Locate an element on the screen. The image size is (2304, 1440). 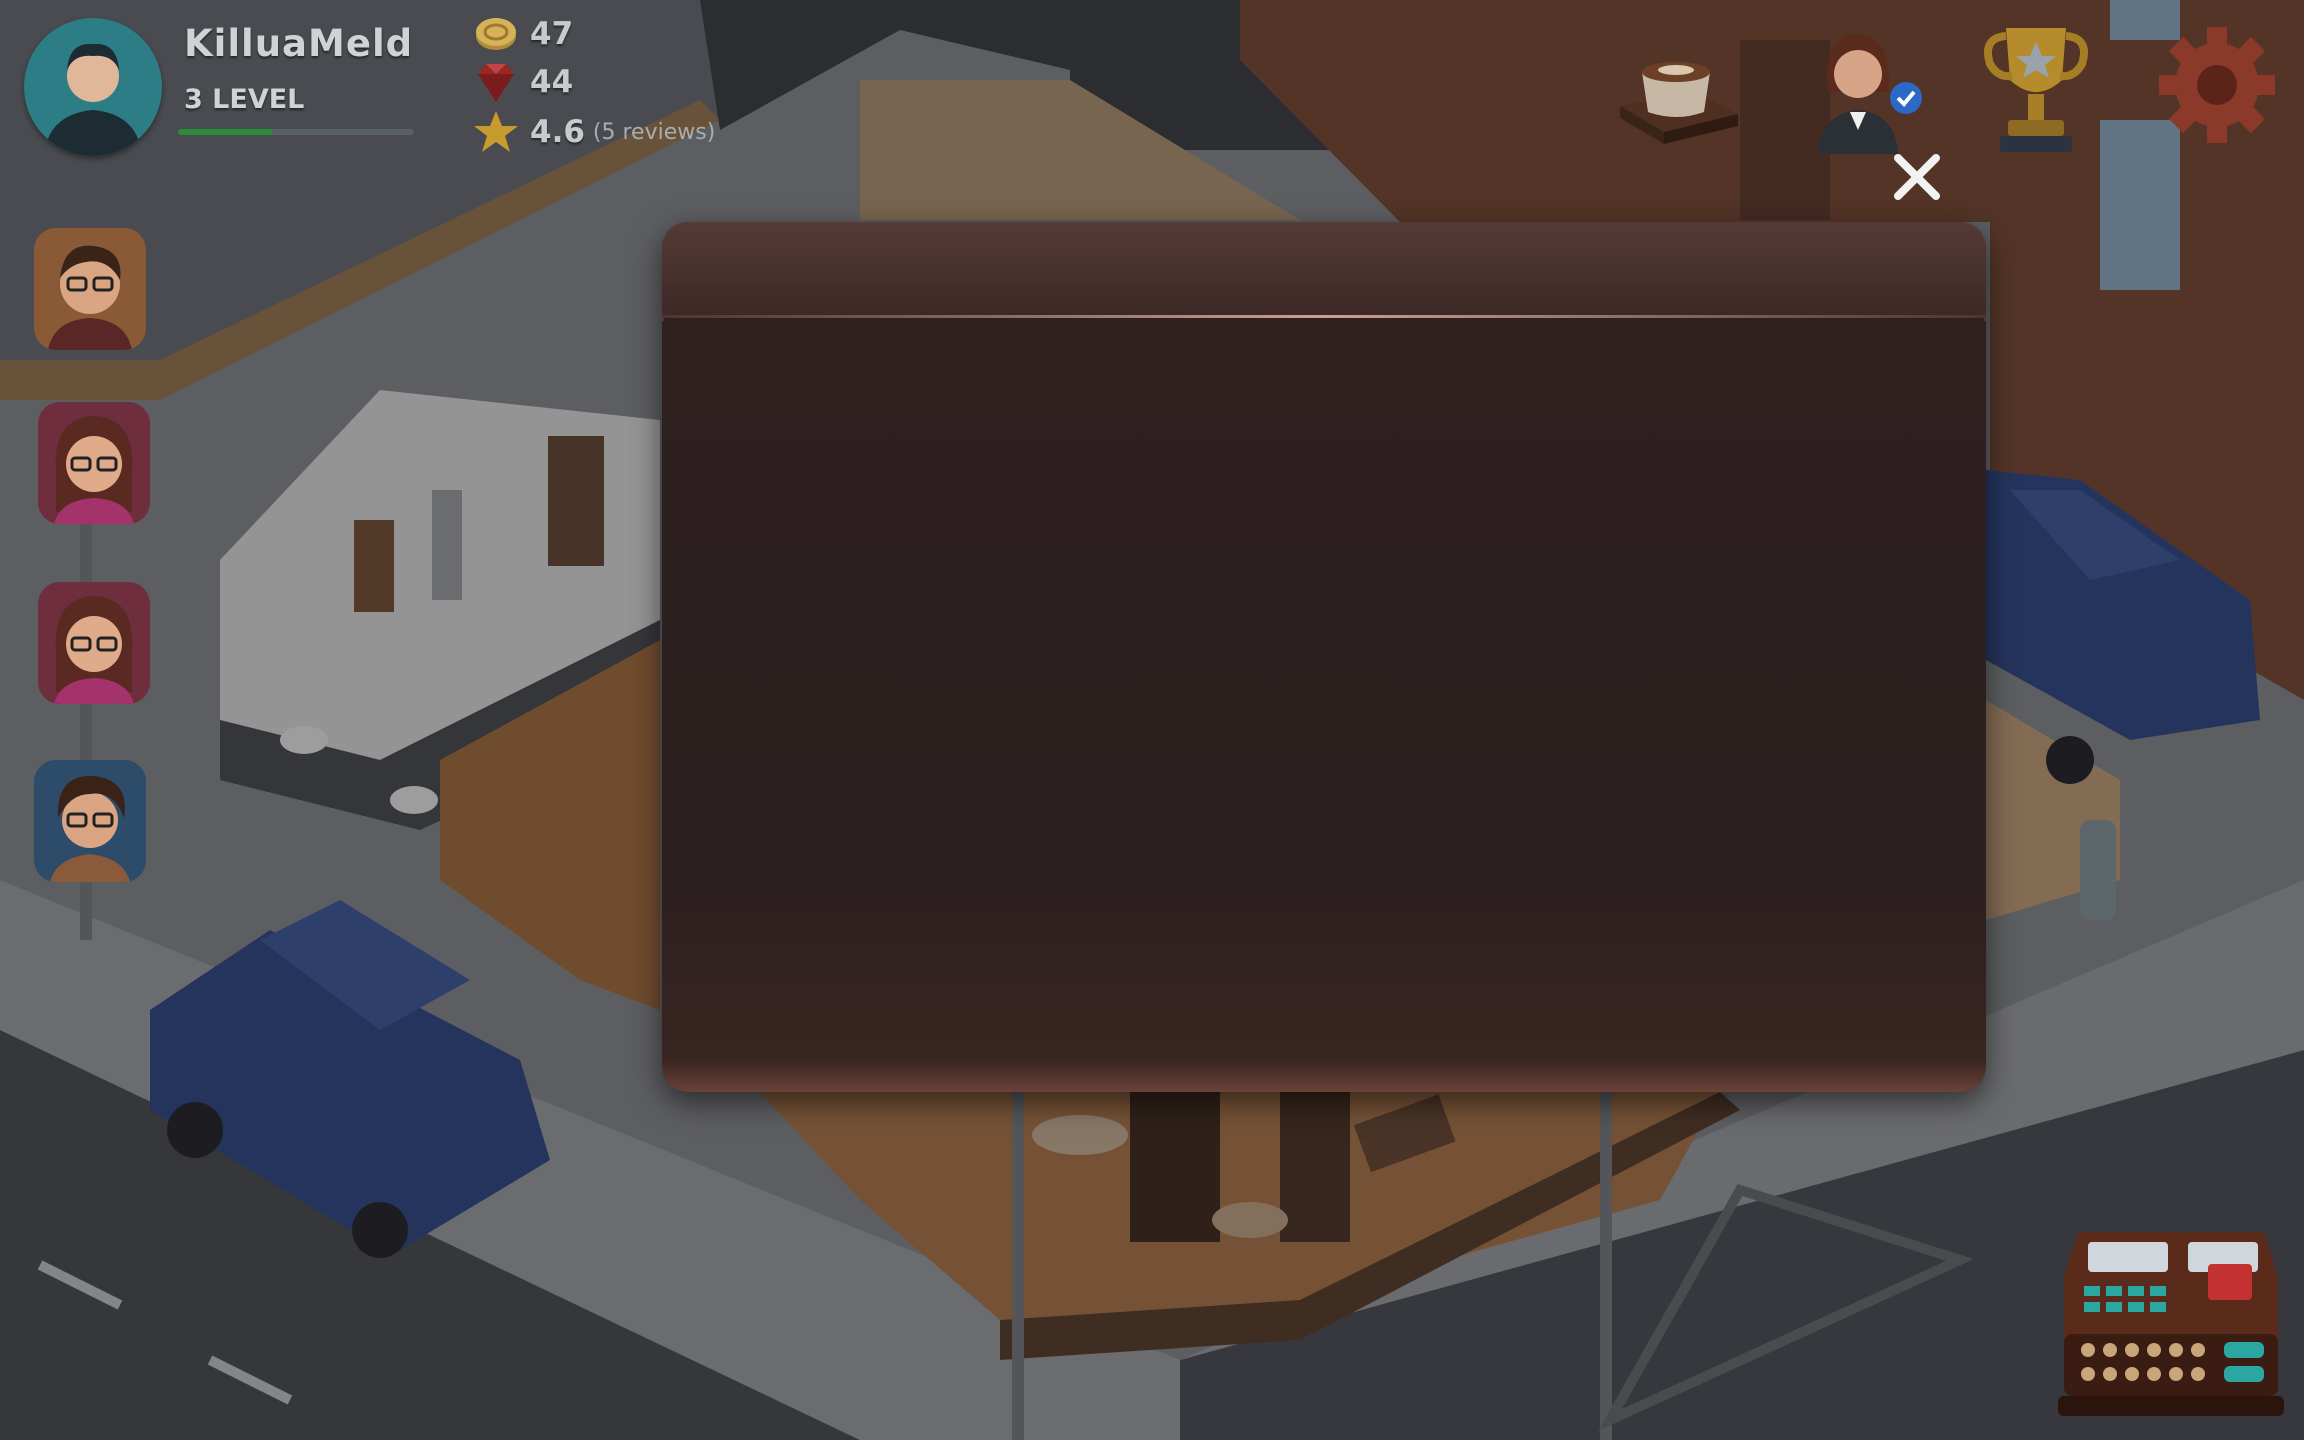
achievements-button is located at coordinates (2036, 88).